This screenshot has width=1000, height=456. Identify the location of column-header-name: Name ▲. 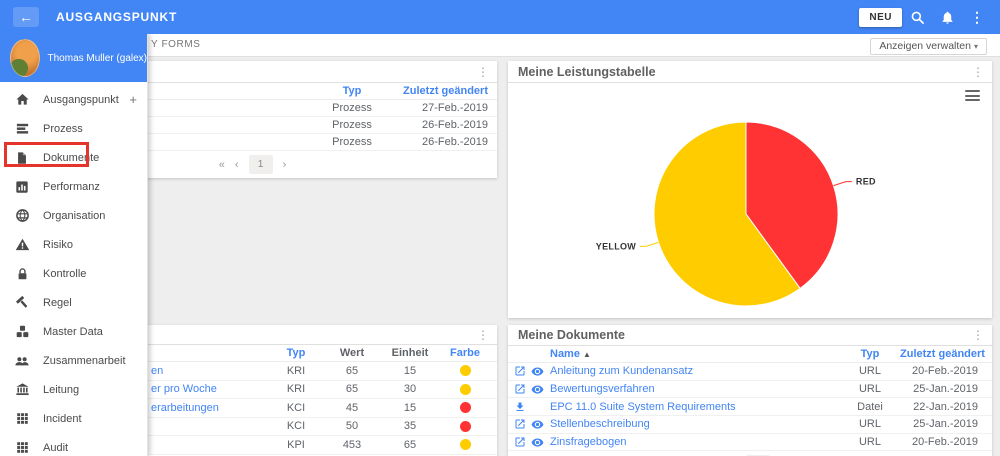
(695, 354).